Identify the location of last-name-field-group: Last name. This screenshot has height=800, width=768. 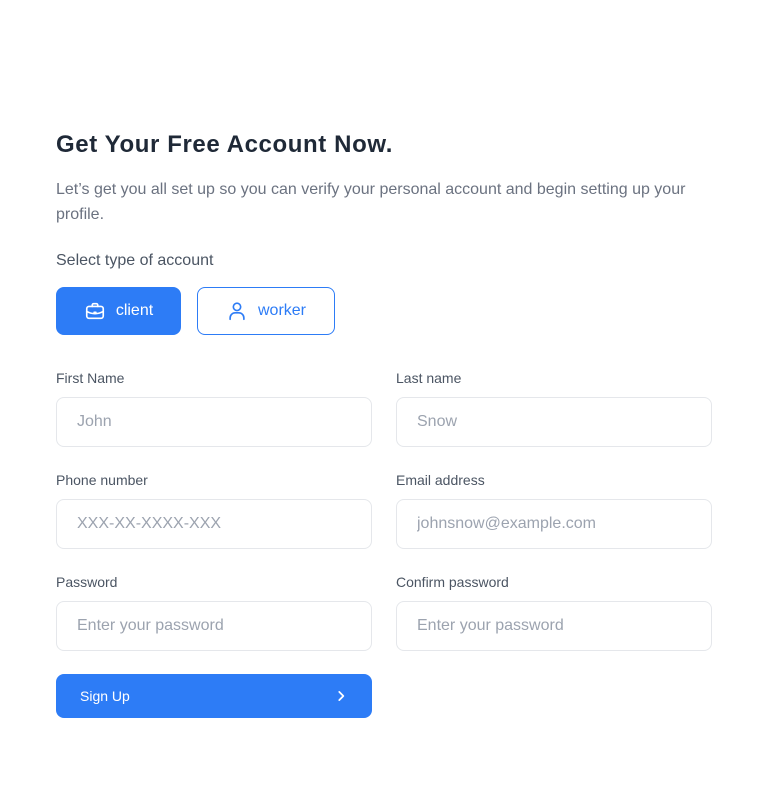
(554, 408).